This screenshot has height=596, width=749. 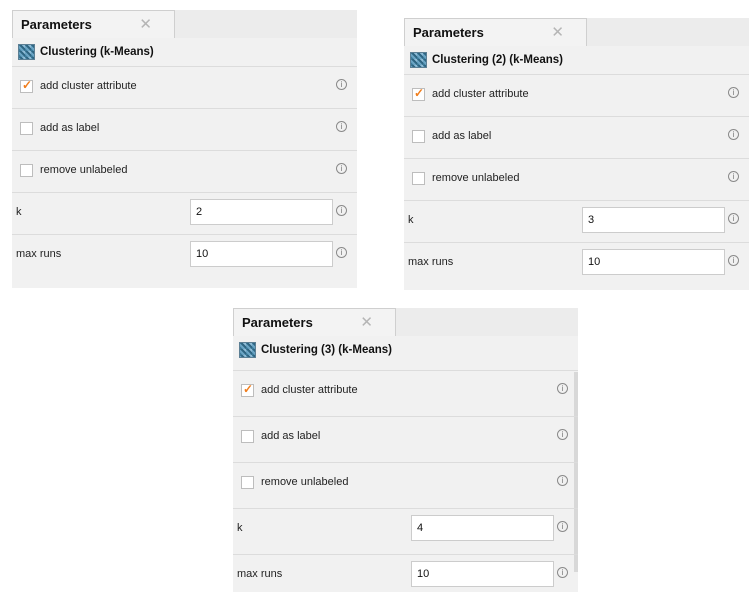 What do you see at coordinates (653, 220) in the screenshot?
I see `k-input: 3` at bounding box center [653, 220].